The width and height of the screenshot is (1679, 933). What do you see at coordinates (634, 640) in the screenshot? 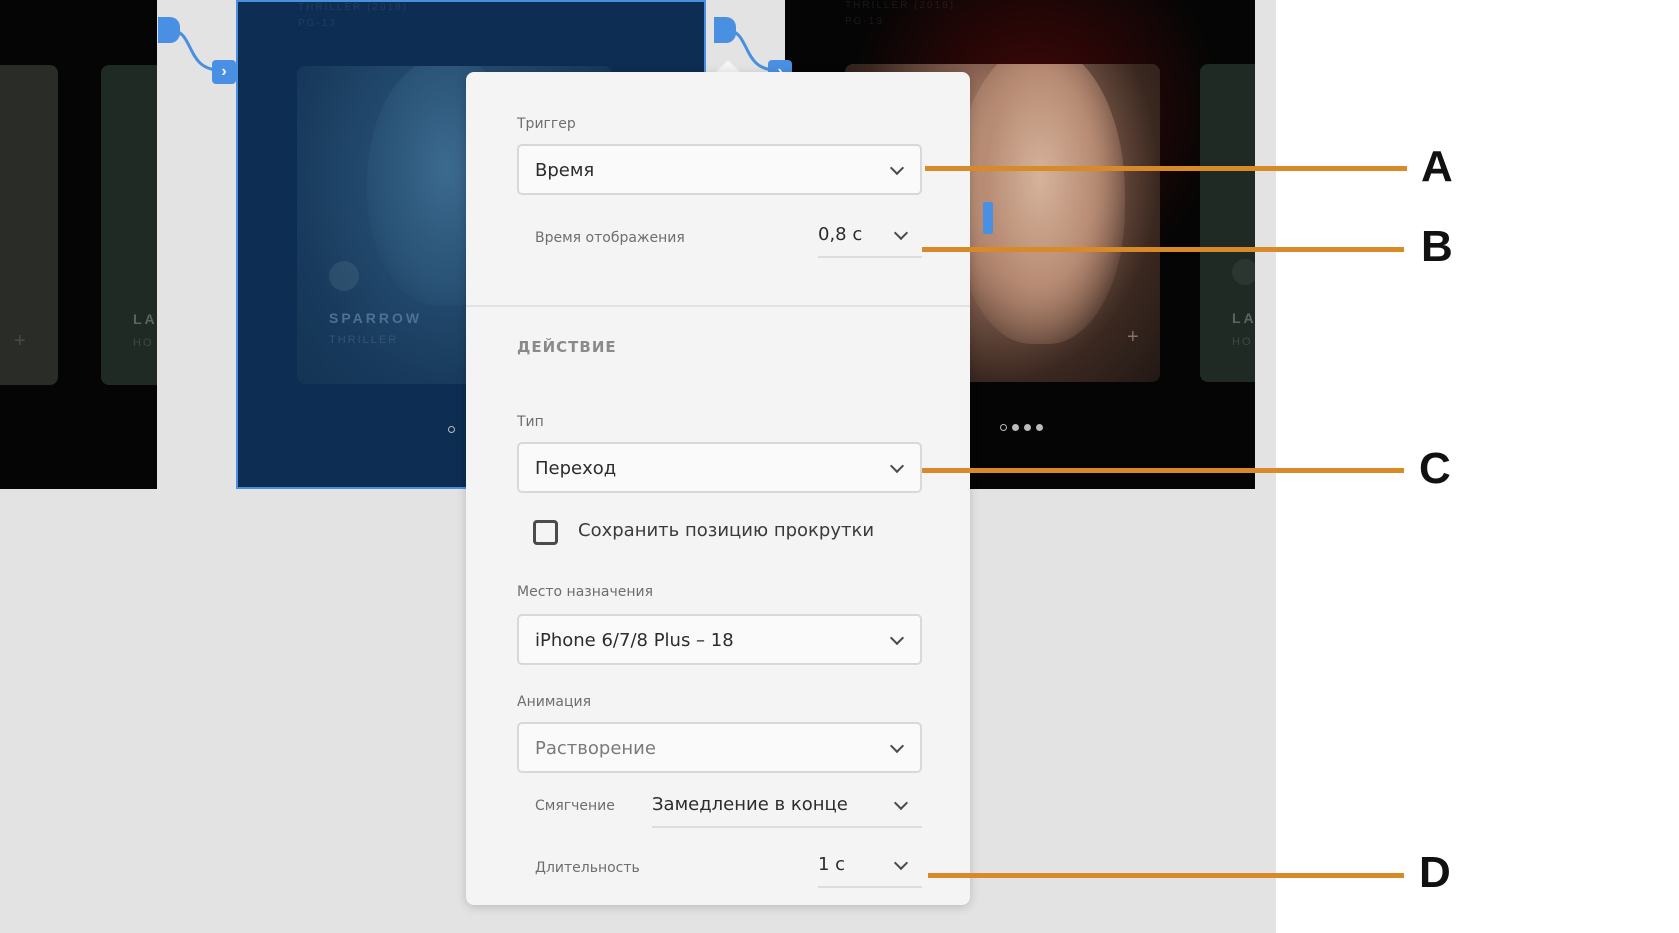
I see `destination-value: iPhone 6/7/8 Plus – 18` at bounding box center [634, 640].